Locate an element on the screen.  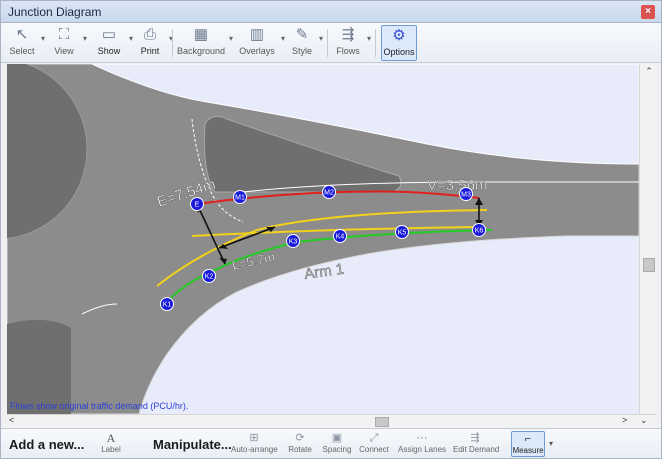
point-k4: K4 is located at coordinates (340, 236).